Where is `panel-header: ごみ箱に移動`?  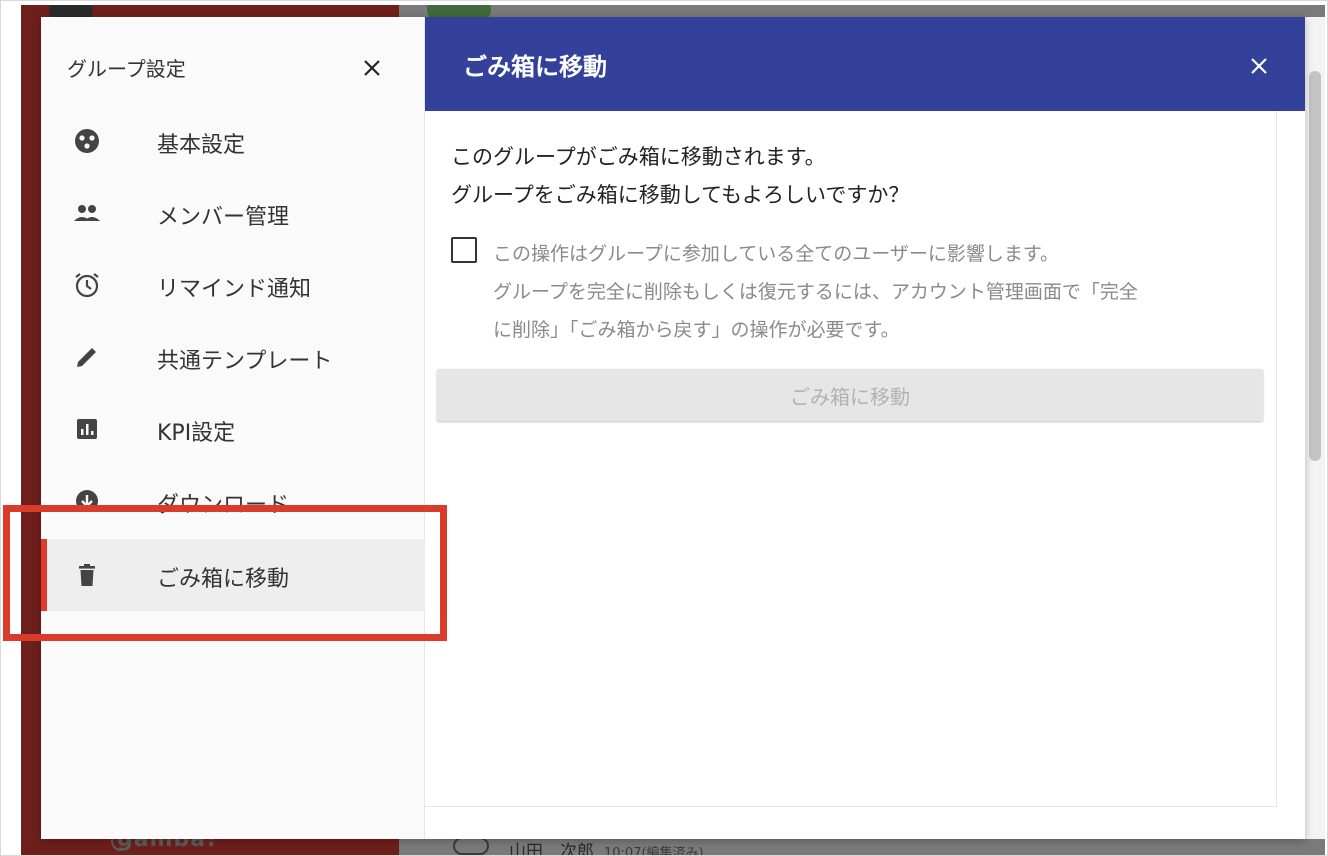 panel-header: ごみ箱に移動 is located at coordinates (865, 64).